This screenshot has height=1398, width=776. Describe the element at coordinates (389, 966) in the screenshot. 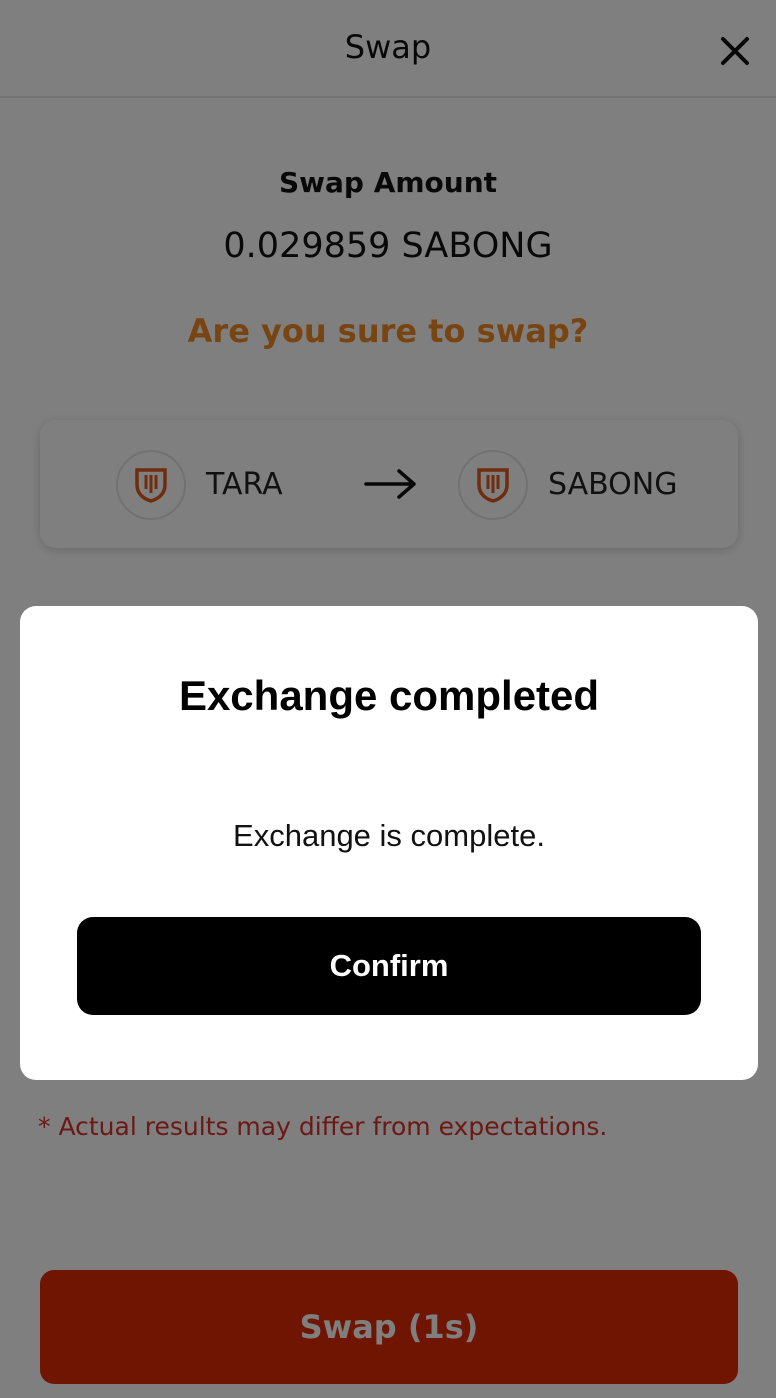

I see `confirm-button: Confirm` at that location.